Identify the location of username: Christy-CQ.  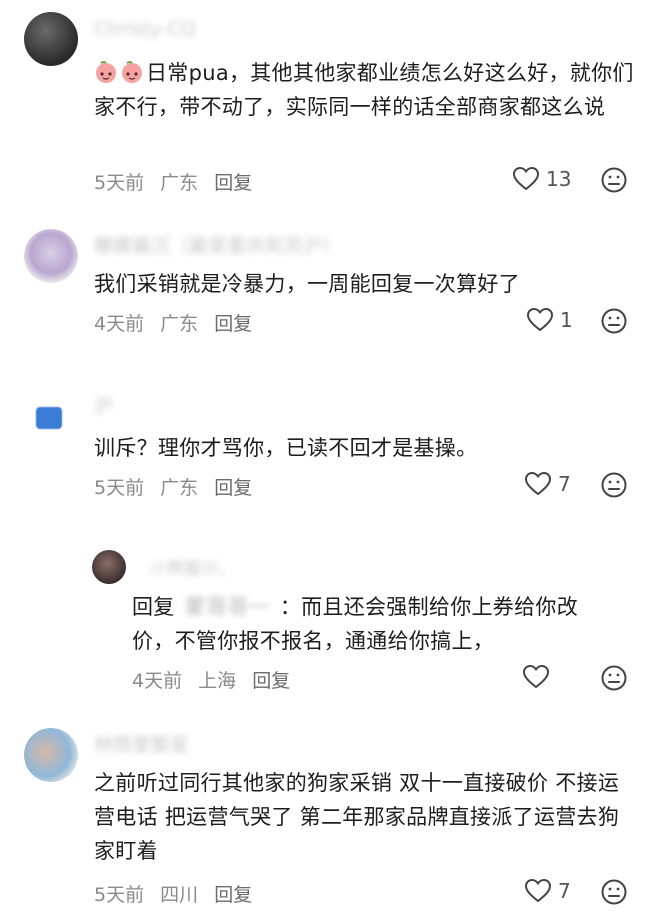
(145, 29).